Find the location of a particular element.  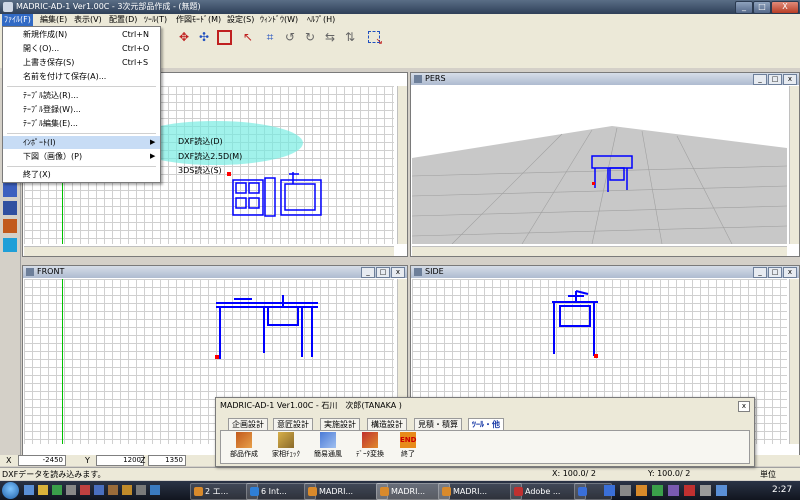

side-min-button: _ is located at coordinates (760, 272).